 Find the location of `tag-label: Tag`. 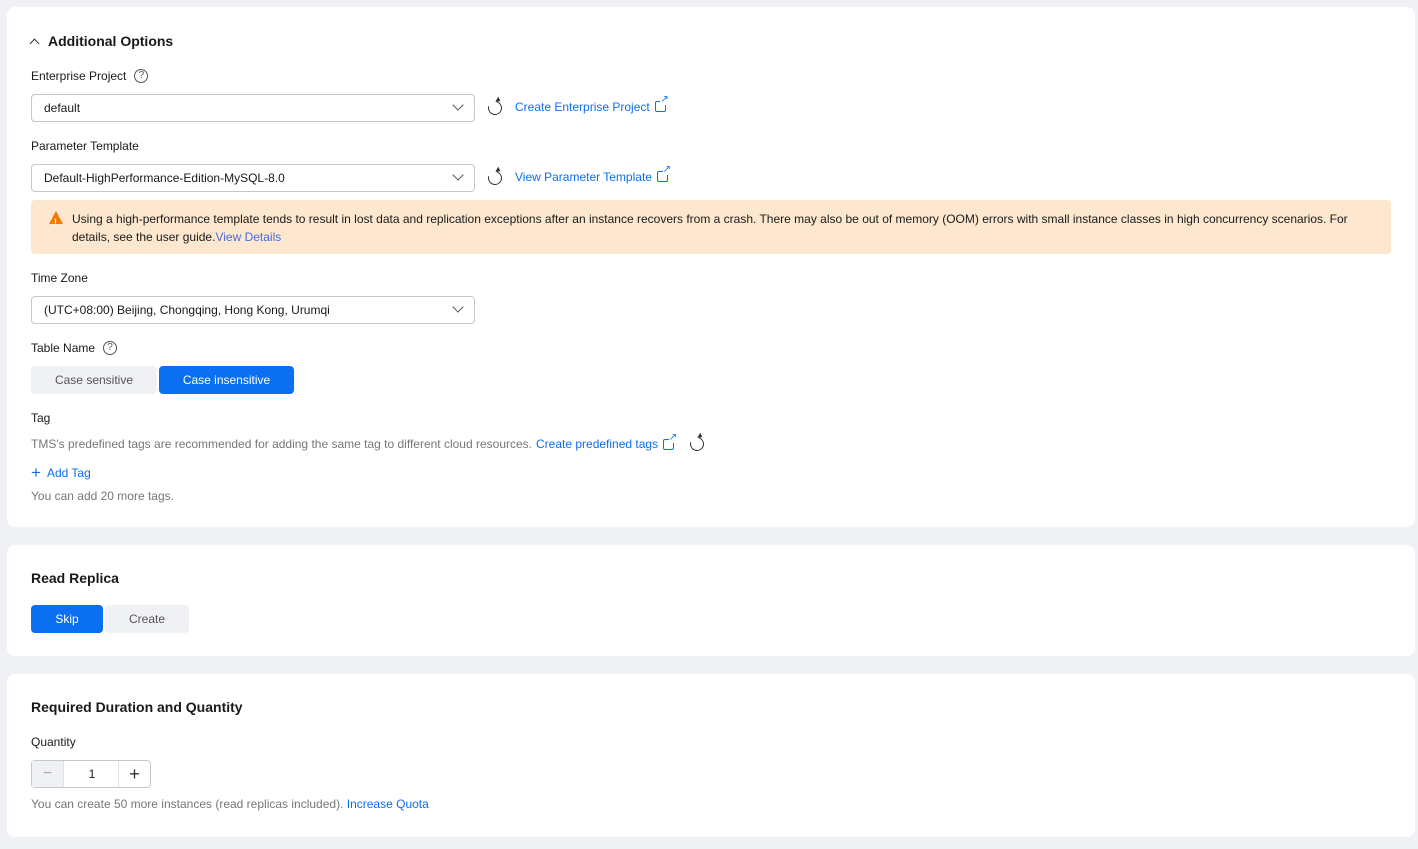

tag-label: Tag is located at coordinates (41, 418).